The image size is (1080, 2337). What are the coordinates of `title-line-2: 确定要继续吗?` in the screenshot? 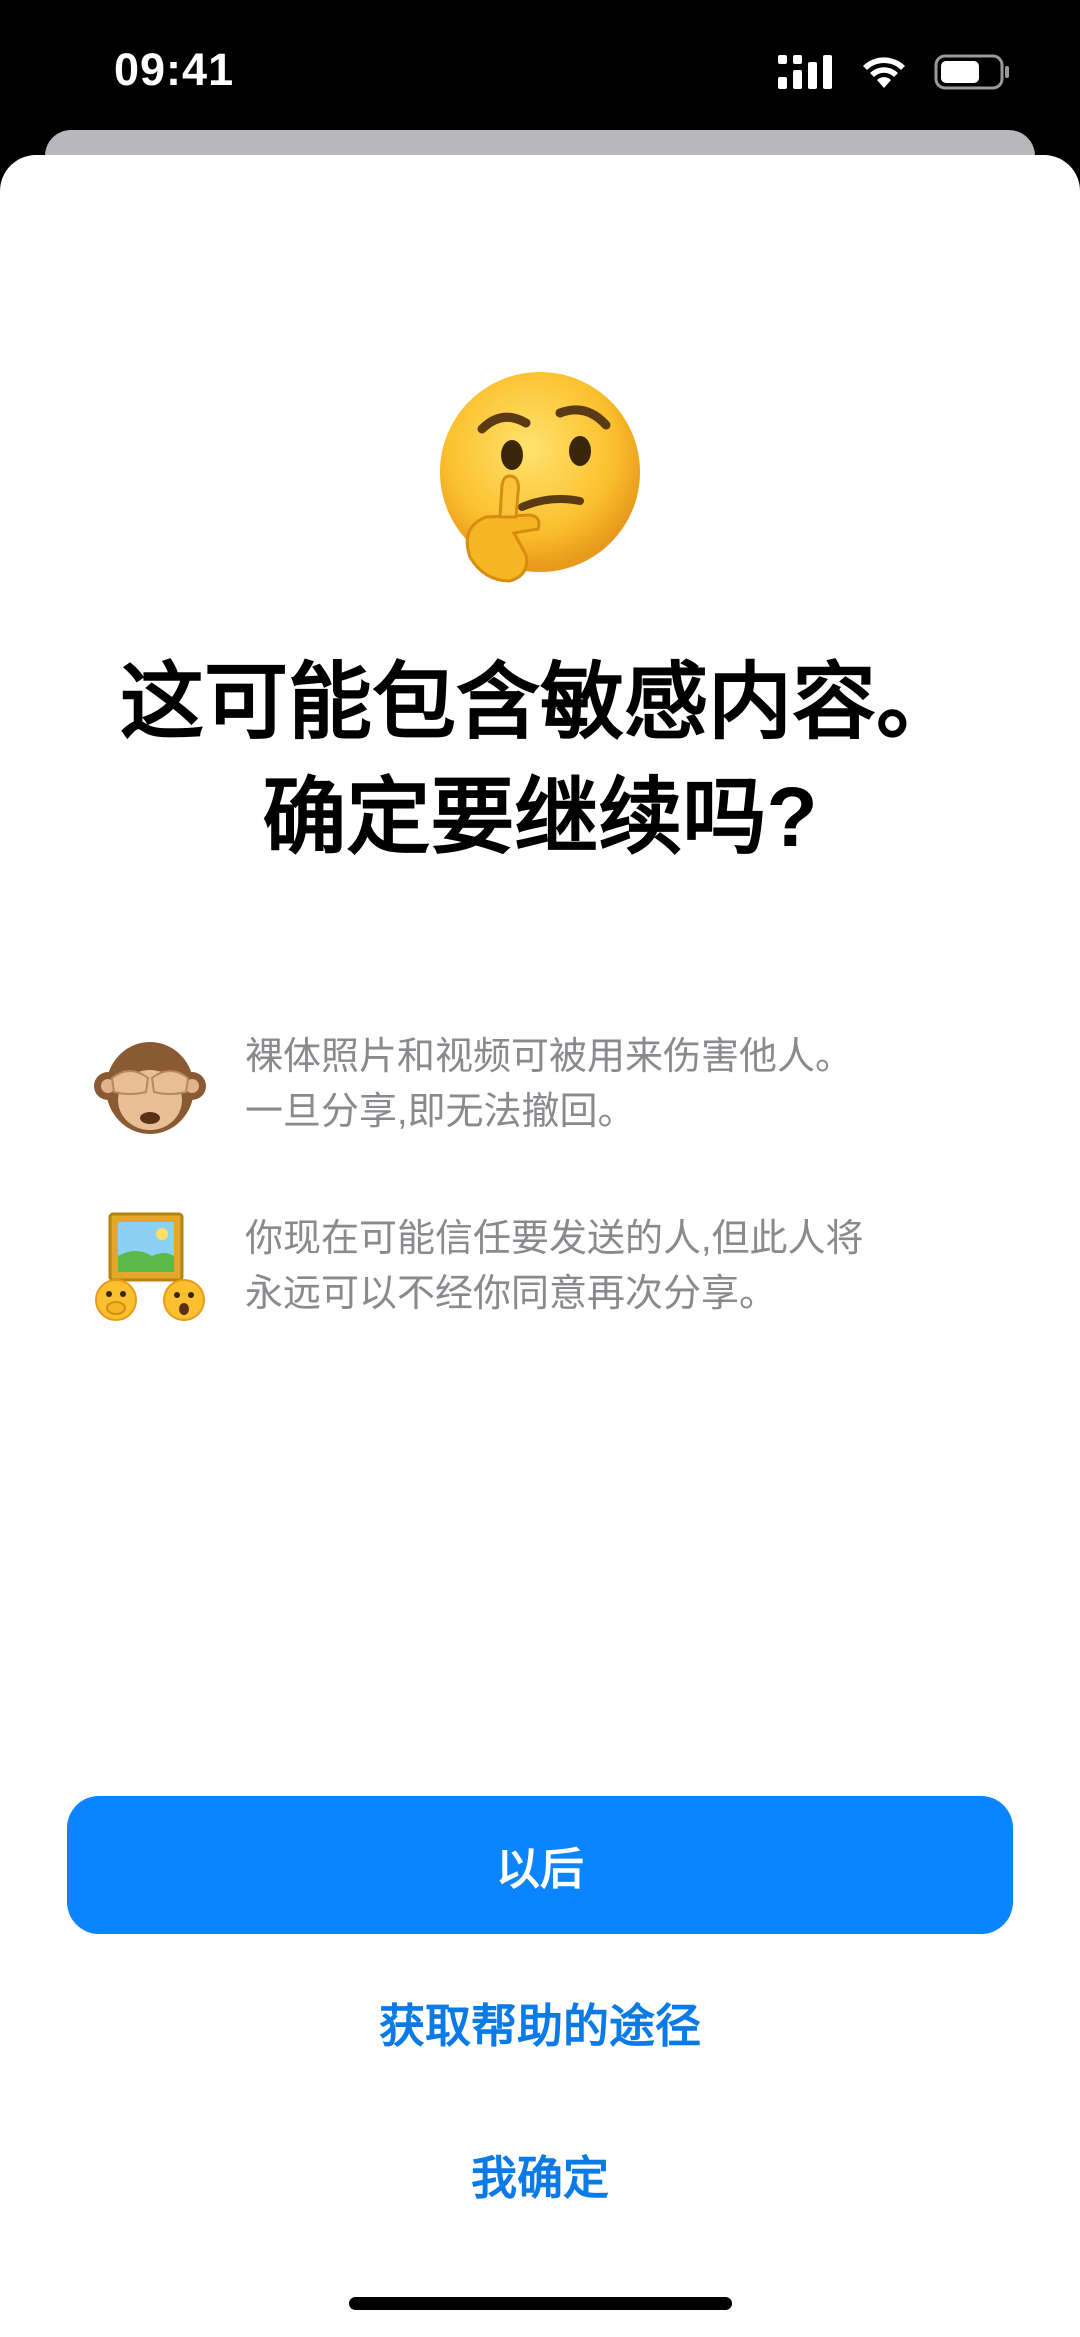 It's located at (540, 817).